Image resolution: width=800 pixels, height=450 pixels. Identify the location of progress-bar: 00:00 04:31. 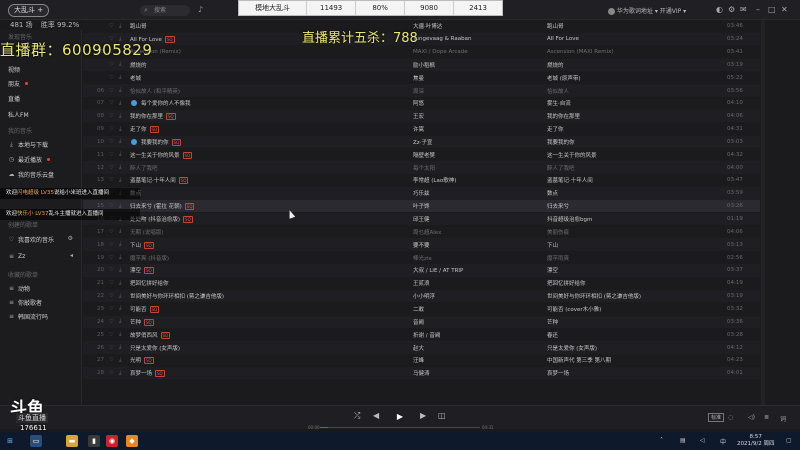
(401, 427).